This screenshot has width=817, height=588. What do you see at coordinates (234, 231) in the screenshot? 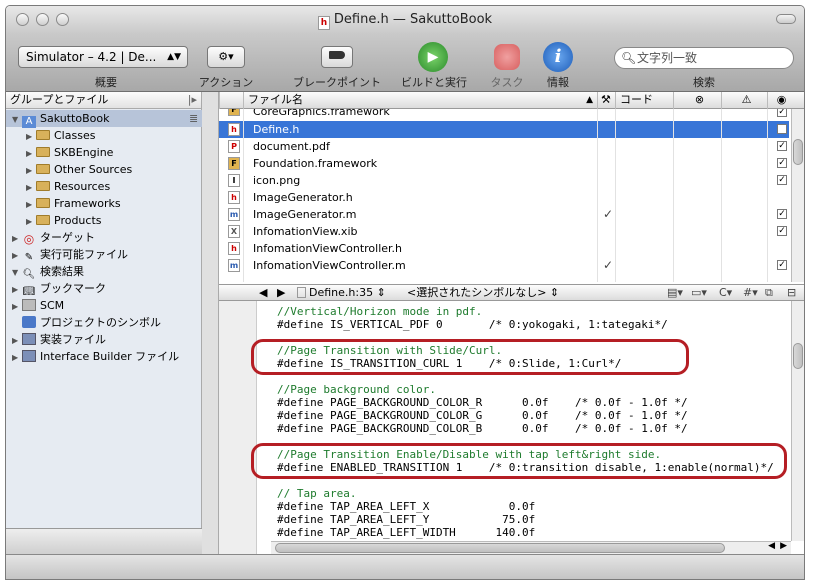
I see `xib-file-icon: X` at bounding box center [234, 231].